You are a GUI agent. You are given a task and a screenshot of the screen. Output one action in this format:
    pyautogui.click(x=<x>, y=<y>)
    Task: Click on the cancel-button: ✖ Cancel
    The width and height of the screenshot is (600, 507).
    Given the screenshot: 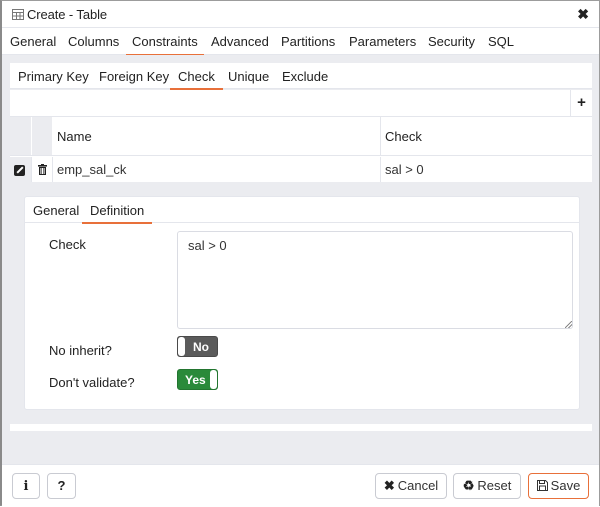 What is the action you would take?
    pyautogui.click(x=411, y=486)
    